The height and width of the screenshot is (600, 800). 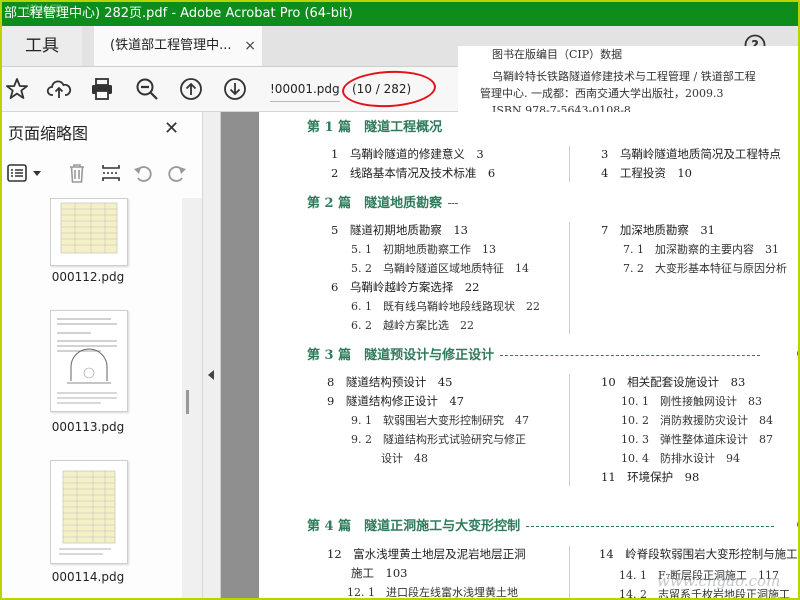 What do you see at coordinates (719, 581) in the screenshot?
I see `watermark-bottom: www.cngao.com` at bounding box center [719, 581].